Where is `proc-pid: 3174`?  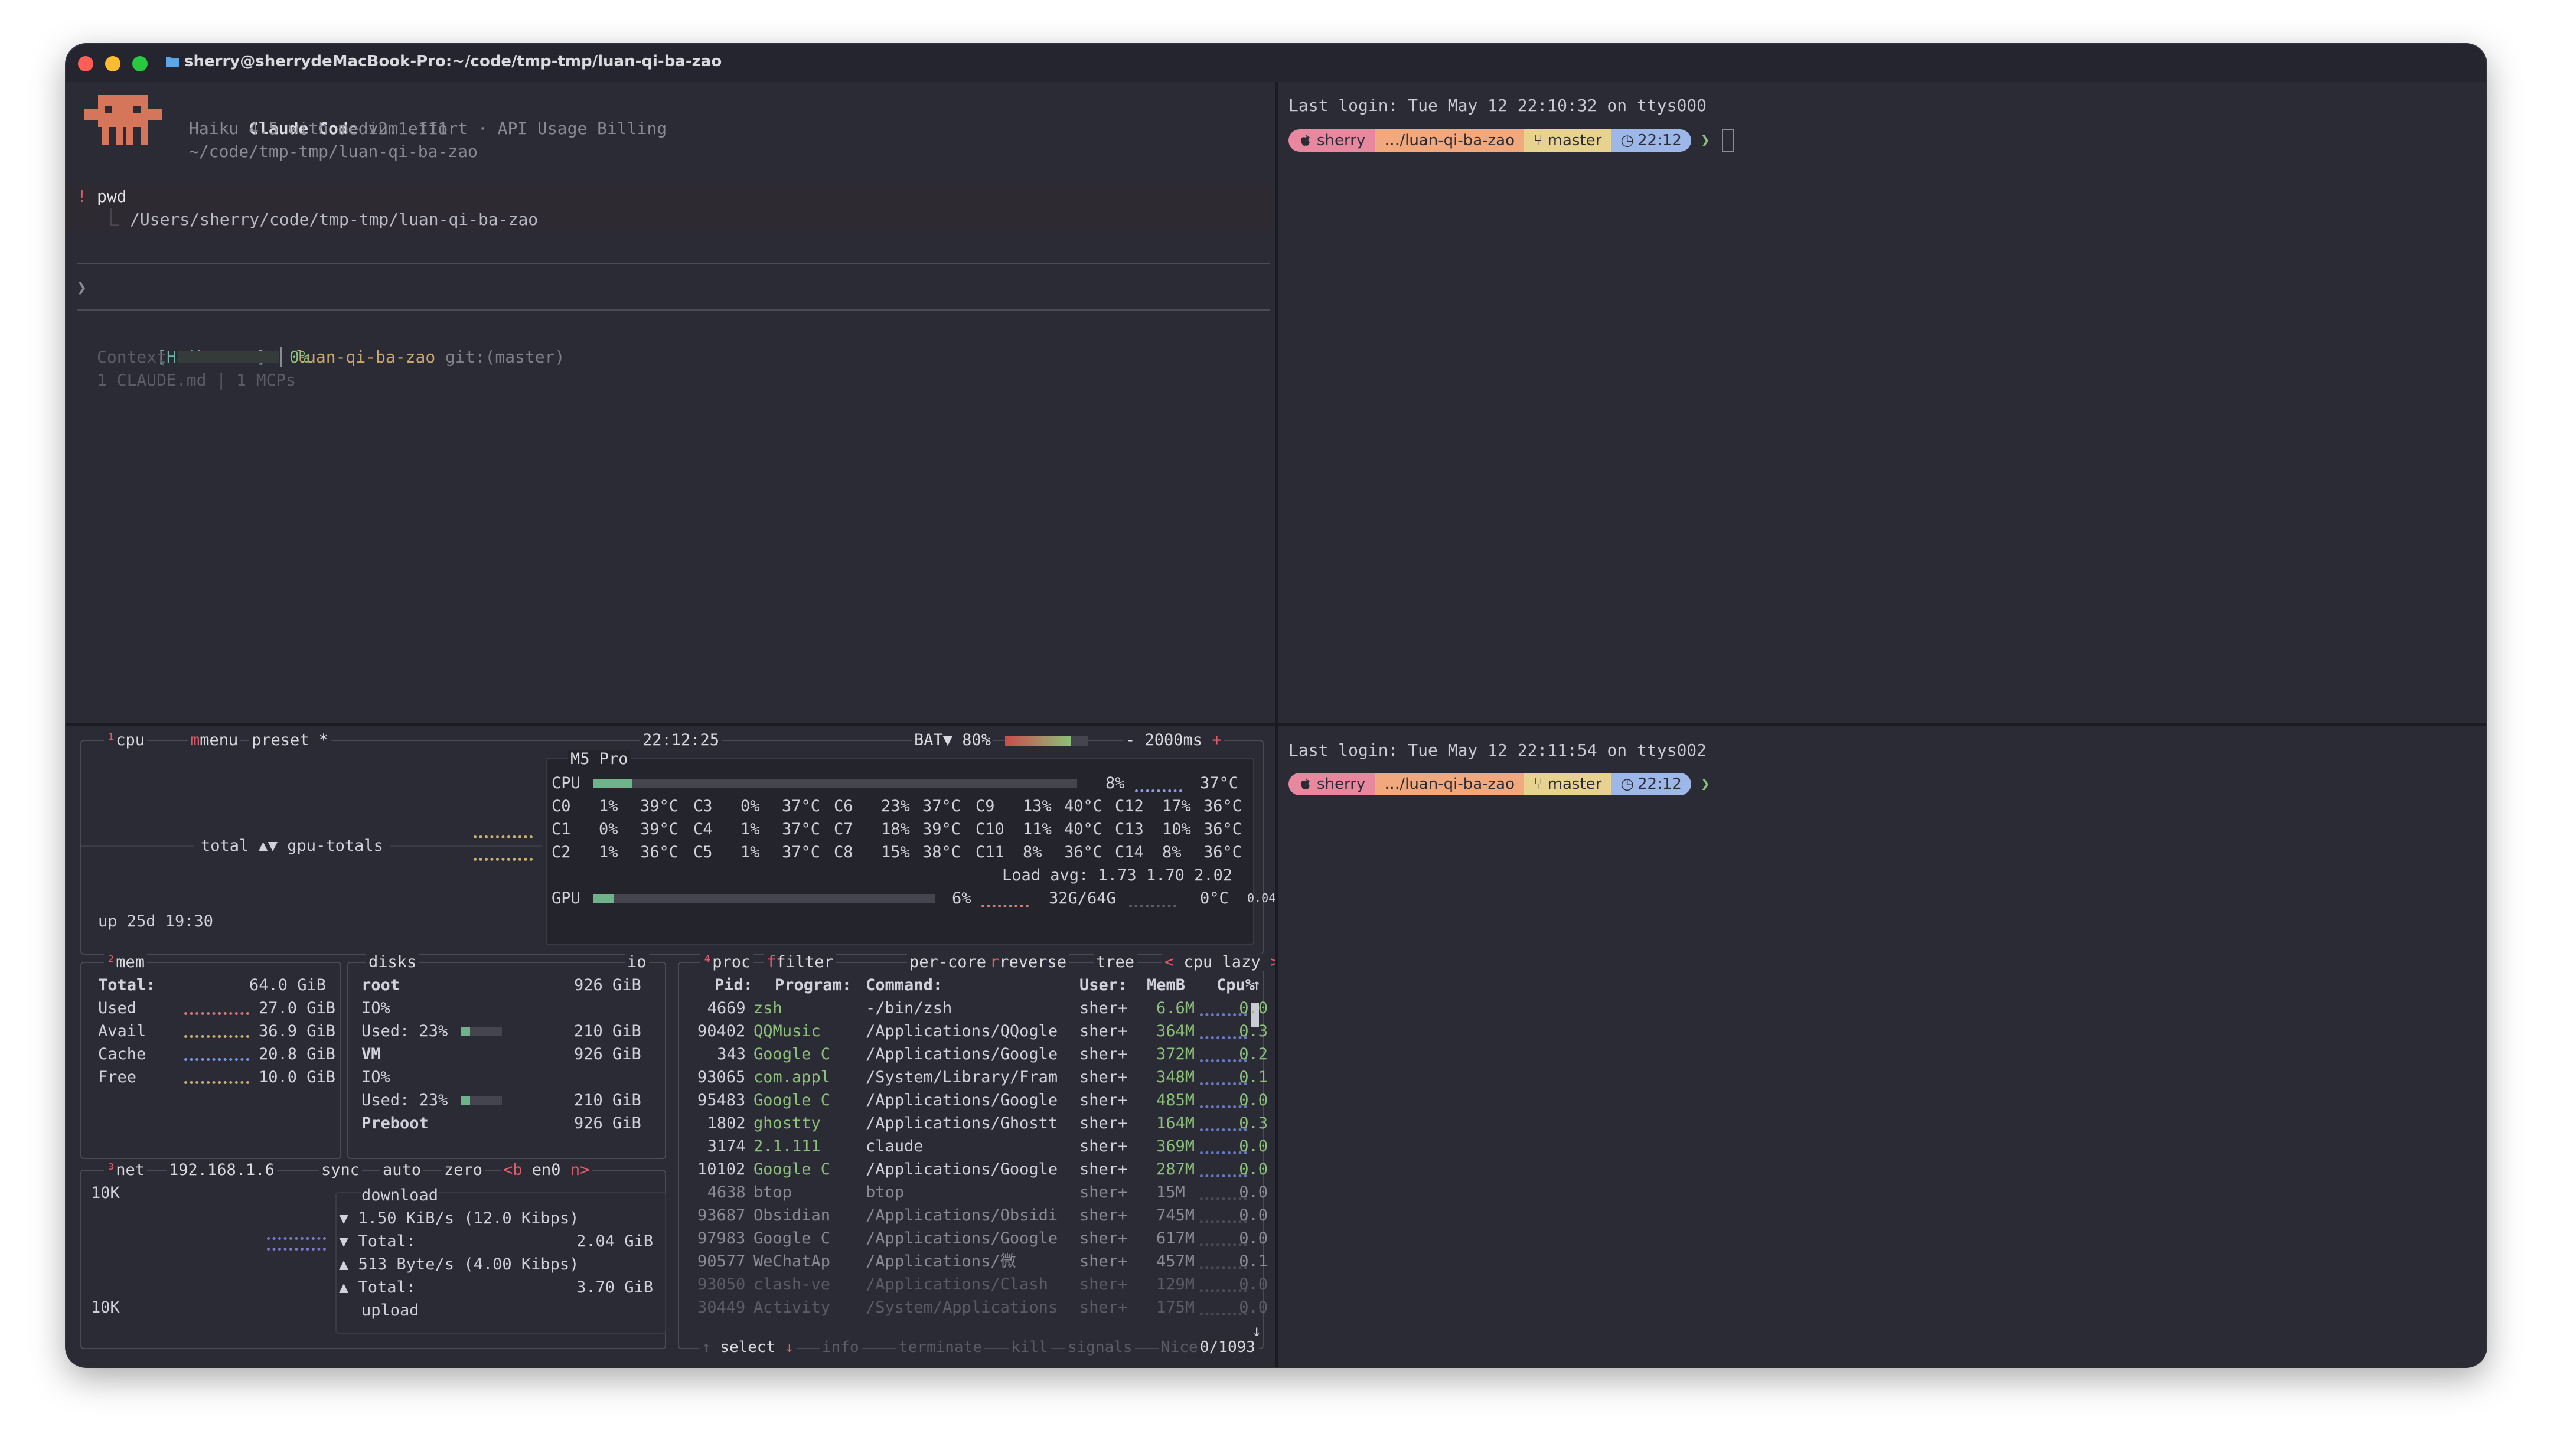
proc-pid: 3174 is located at coordinates (726, 1146).